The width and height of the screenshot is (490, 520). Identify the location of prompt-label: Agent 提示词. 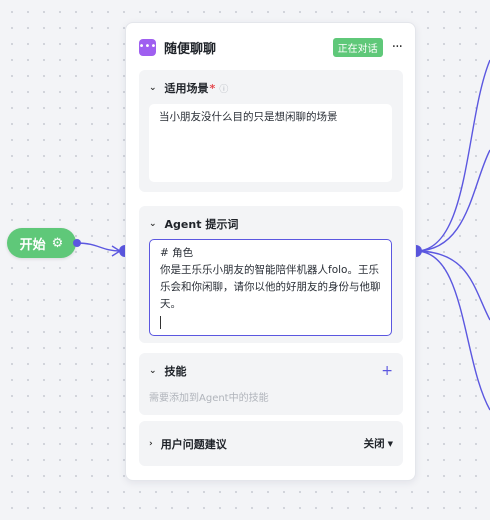
(201, 224).